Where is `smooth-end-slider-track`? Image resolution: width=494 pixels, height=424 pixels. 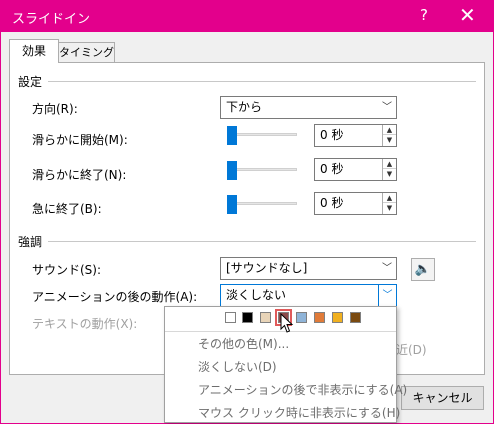
smooth-end-slider-track is located at coordinates (262, 169).